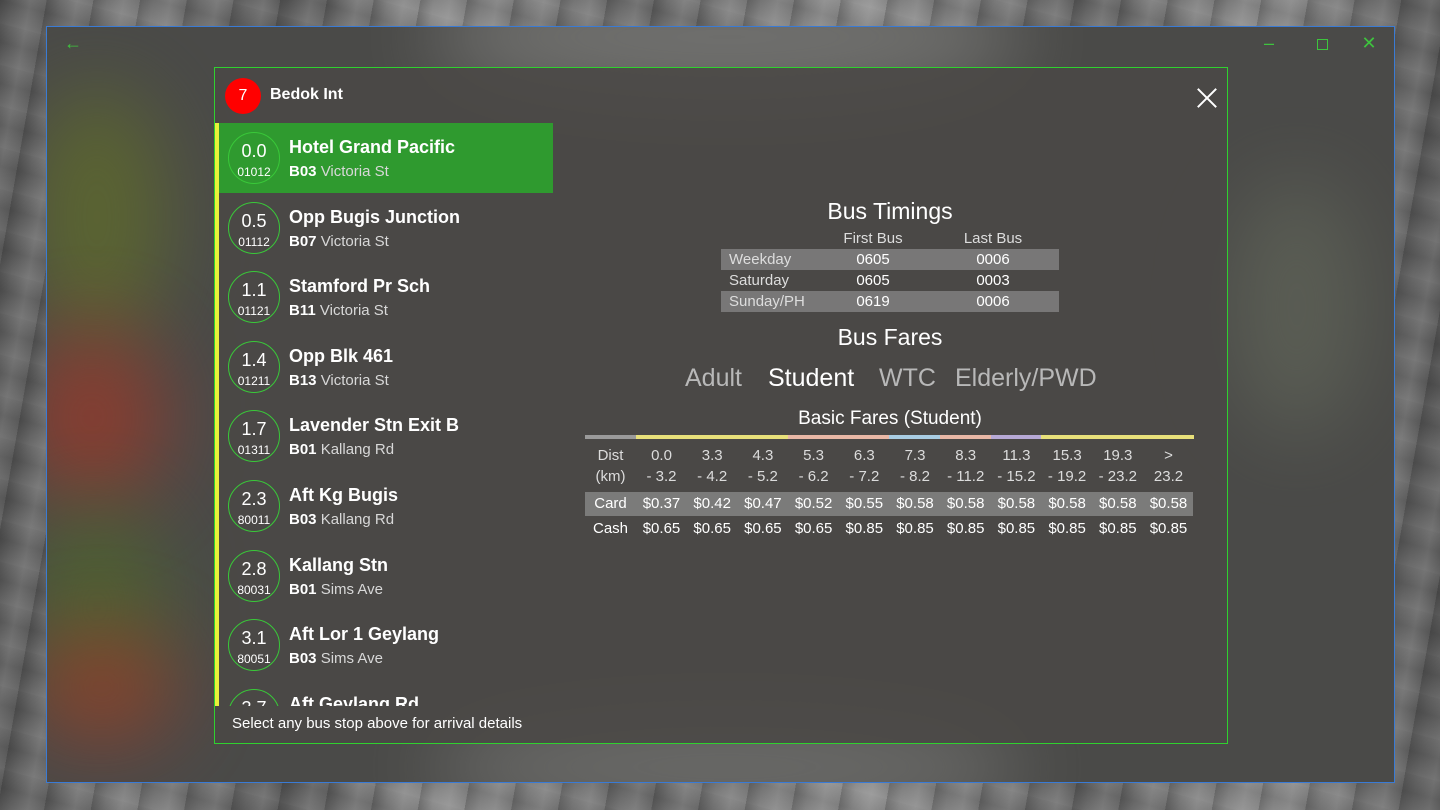 This screenshot has width=1440, height=810. What do you see at coordinates (254, 290) in the screenshot?
I see `stop-distance: 1.1` at bounding box center [254, 290].